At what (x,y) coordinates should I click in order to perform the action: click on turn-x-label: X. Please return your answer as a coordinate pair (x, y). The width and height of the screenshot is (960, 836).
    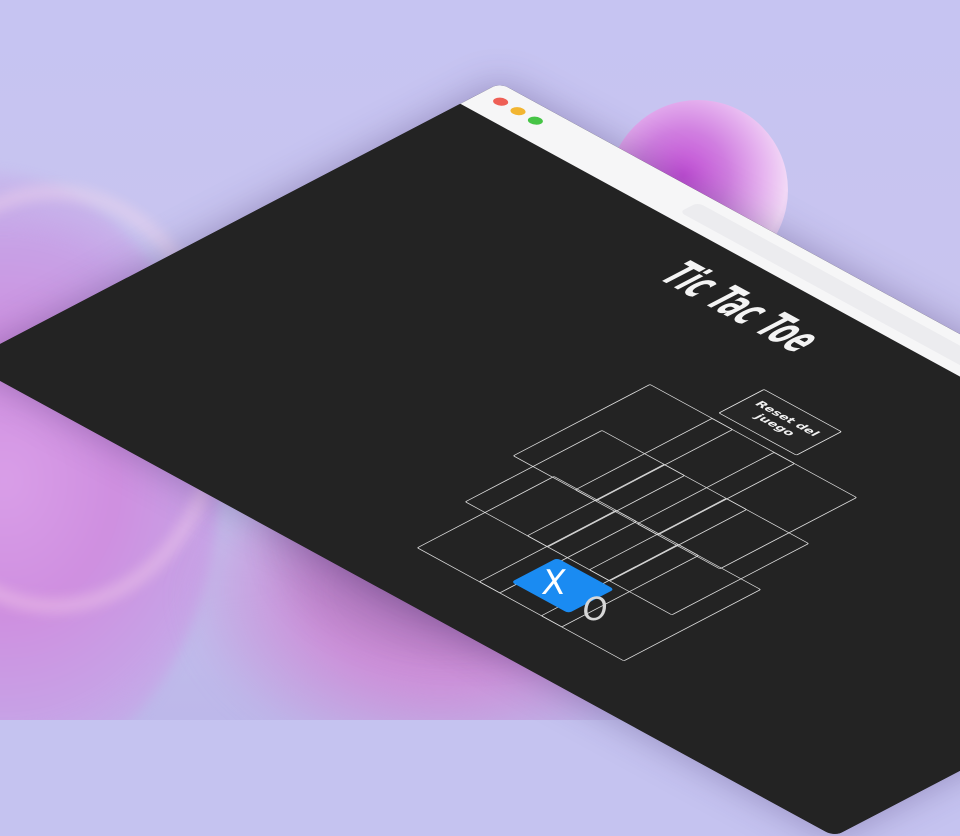
    Looking at the image, I should click on (554, 583).